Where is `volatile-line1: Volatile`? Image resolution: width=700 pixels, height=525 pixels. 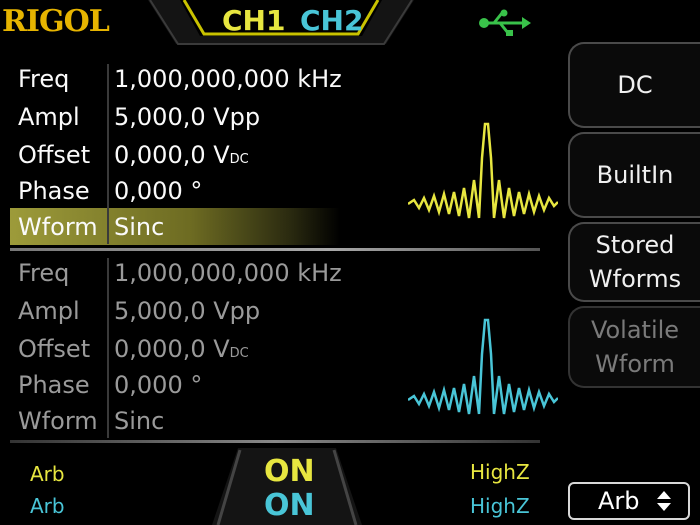 volatile-line1: Volatile is located at coordinates (635, 330).